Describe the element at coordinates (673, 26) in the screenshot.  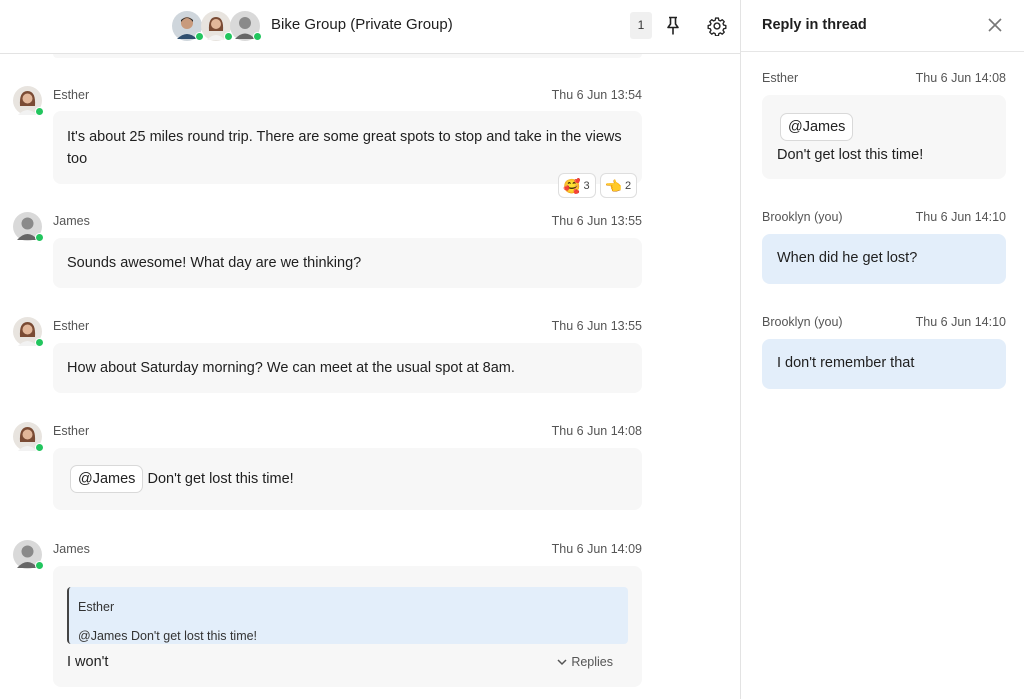
I see `pin-icon` at that location.